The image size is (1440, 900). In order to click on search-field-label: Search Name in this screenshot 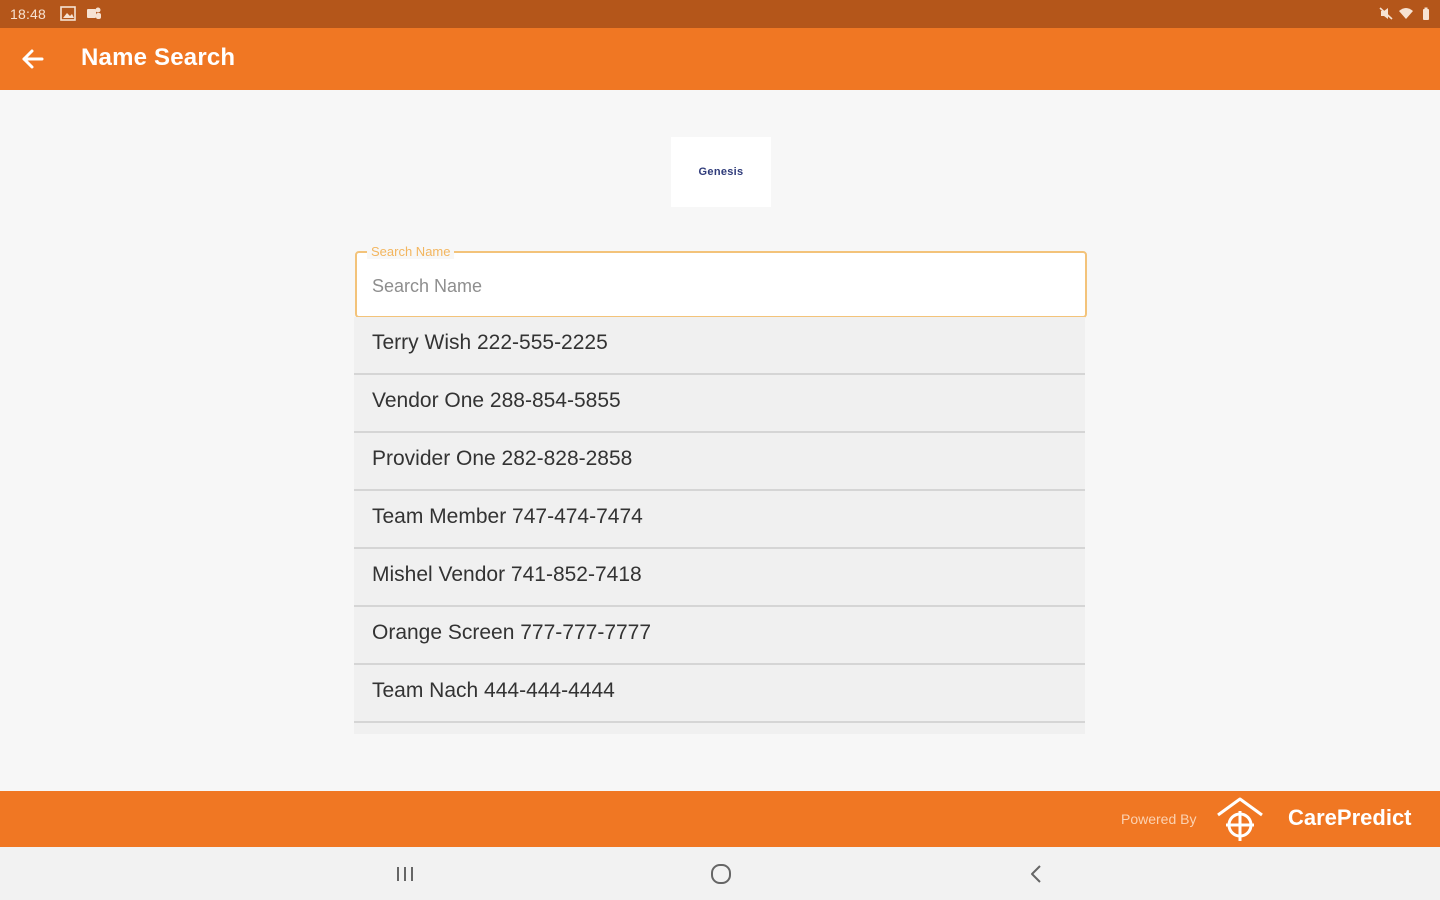, I will do `click(411, 251)`.